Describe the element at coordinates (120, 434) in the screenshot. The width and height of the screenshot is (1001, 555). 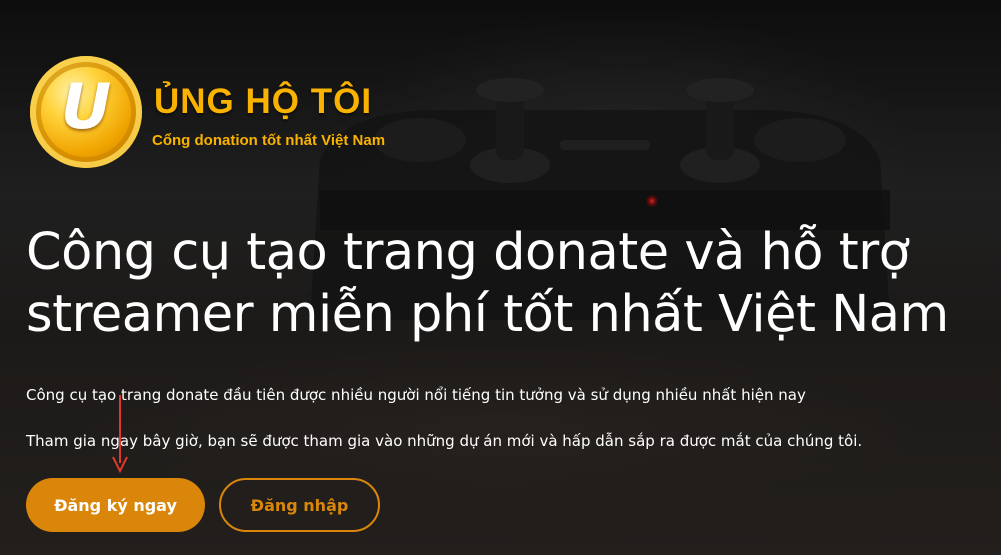
I see `red-arrow-icon` at that location.